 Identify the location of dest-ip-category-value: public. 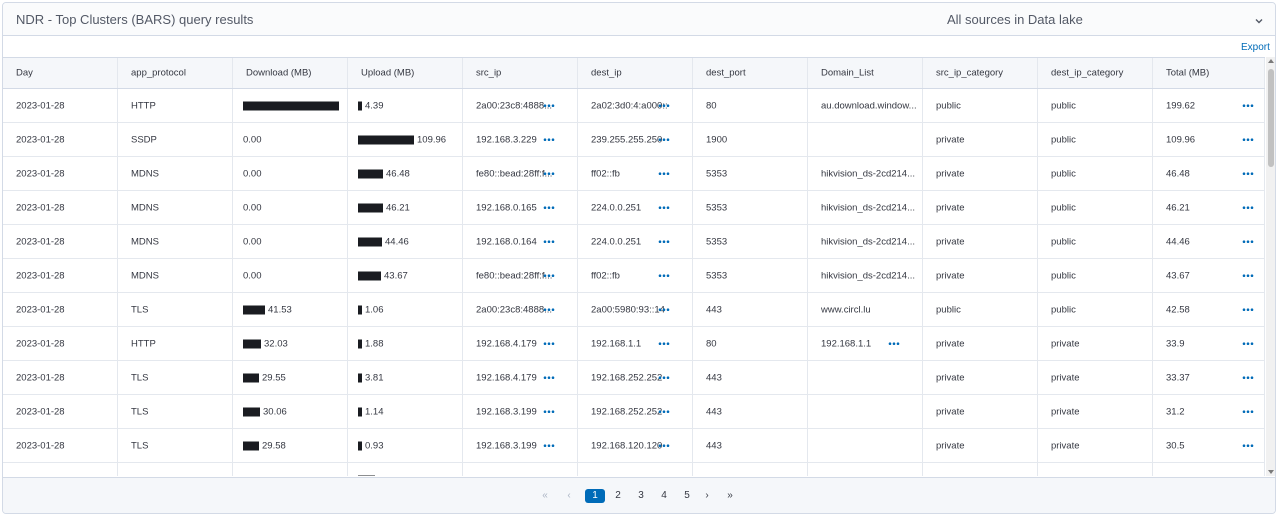
(1063, 309).